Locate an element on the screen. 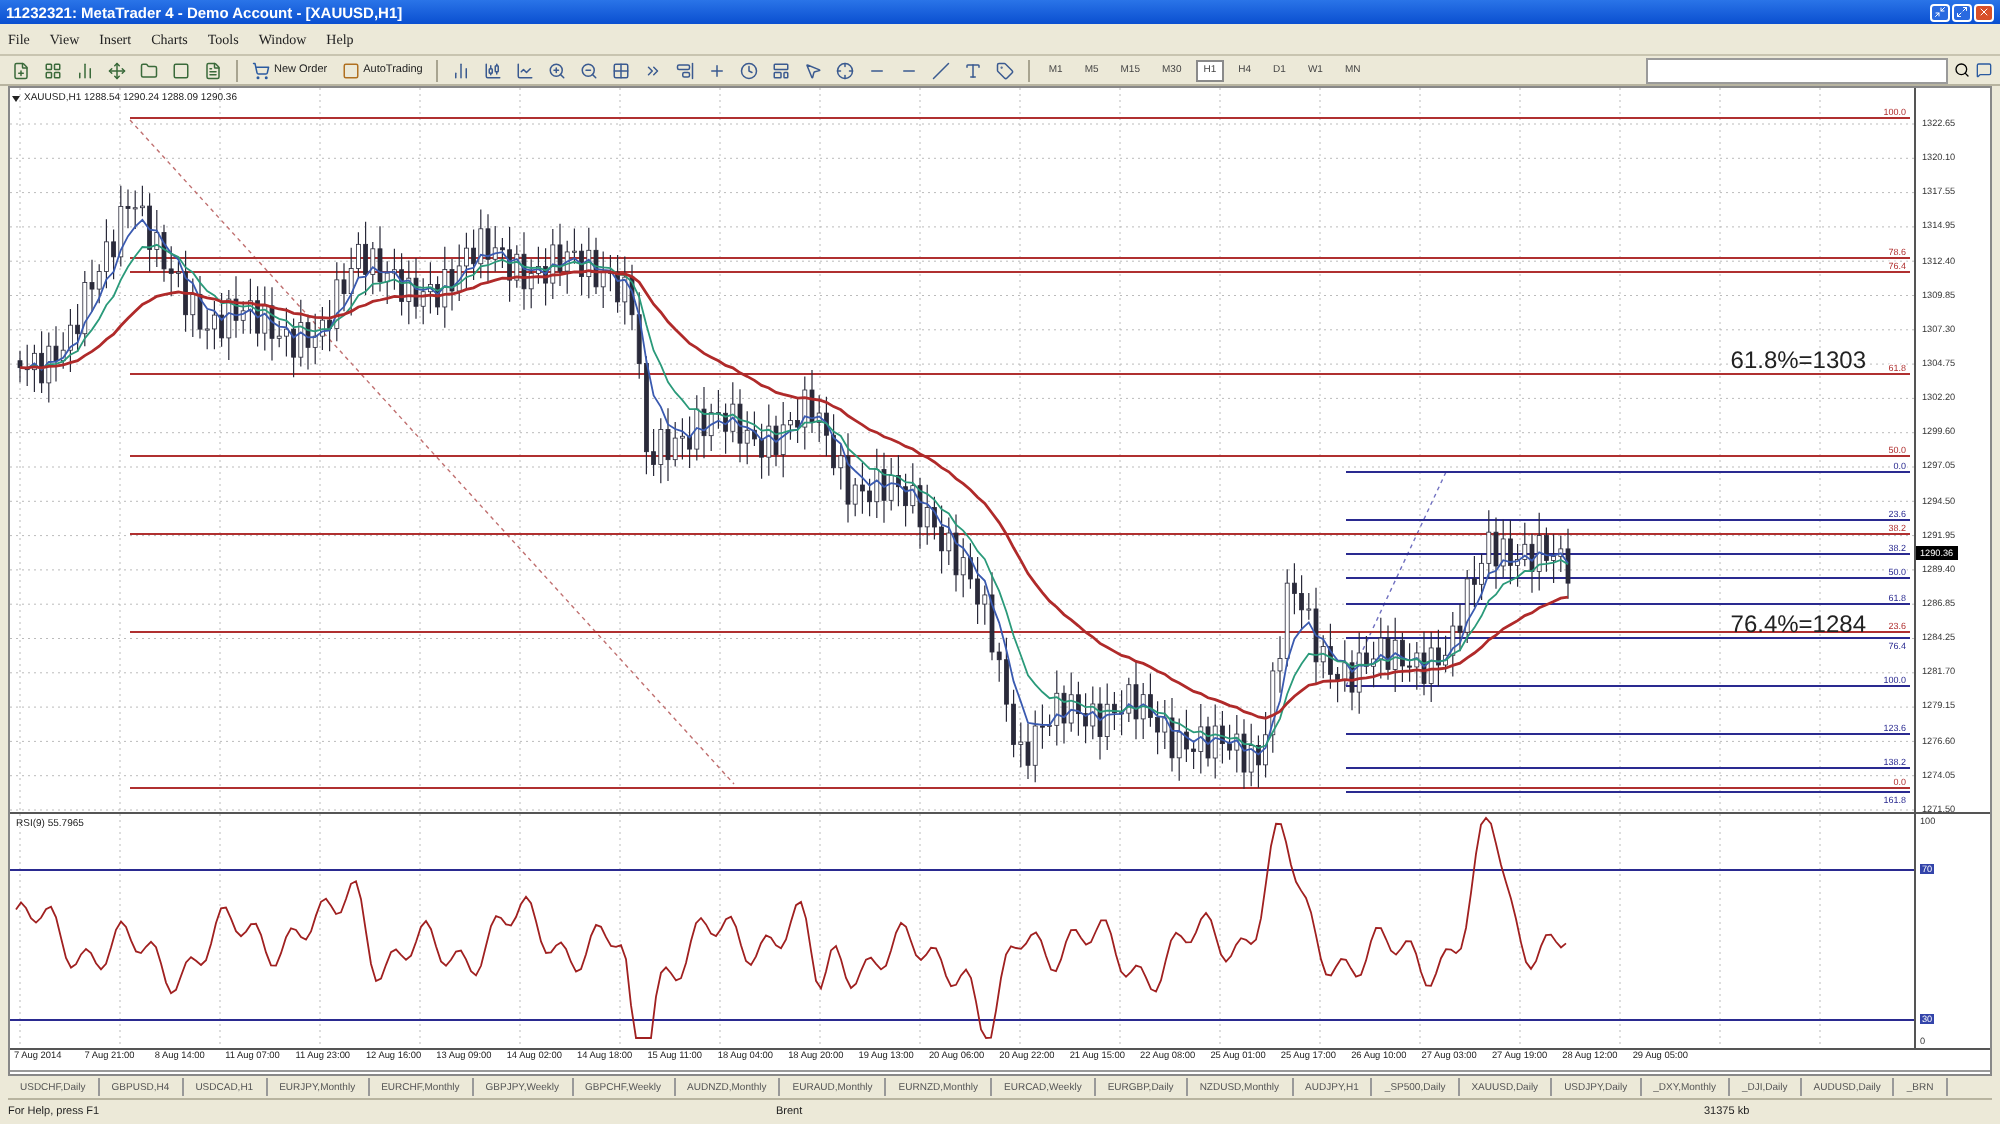 This screenshot has width=2000, height=1124. chat-icon is located at coordinates (1984, 70).